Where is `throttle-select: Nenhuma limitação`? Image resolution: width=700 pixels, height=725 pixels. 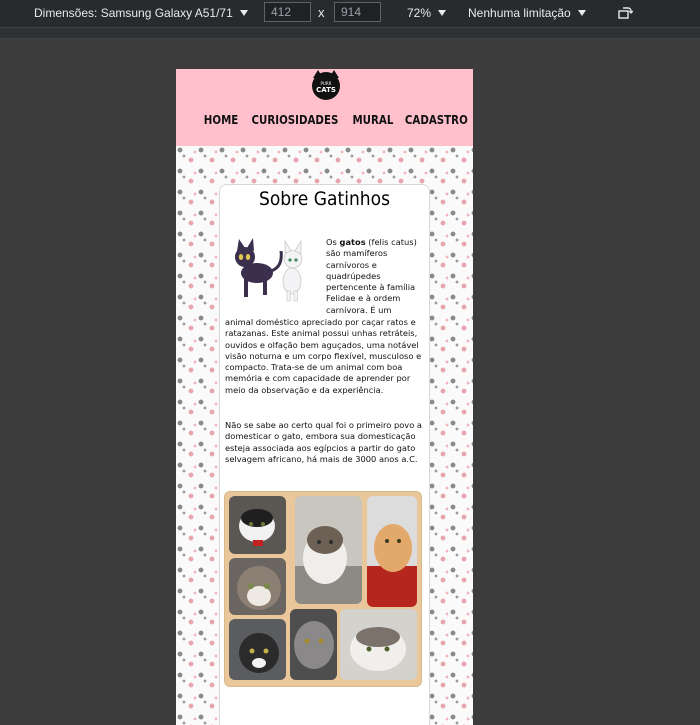
throttle-select: Nenhuma limitação is located at coordinates (527, 13).